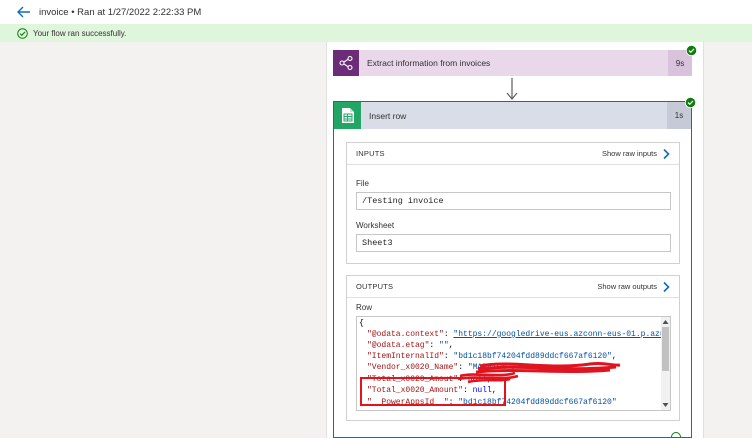 The height and width of the screenshot is (438, 752). Describe the element at coordinates (629, 153) in the screenshot. I see `show-raw-inputs-link: Show raw inputs` at that location.